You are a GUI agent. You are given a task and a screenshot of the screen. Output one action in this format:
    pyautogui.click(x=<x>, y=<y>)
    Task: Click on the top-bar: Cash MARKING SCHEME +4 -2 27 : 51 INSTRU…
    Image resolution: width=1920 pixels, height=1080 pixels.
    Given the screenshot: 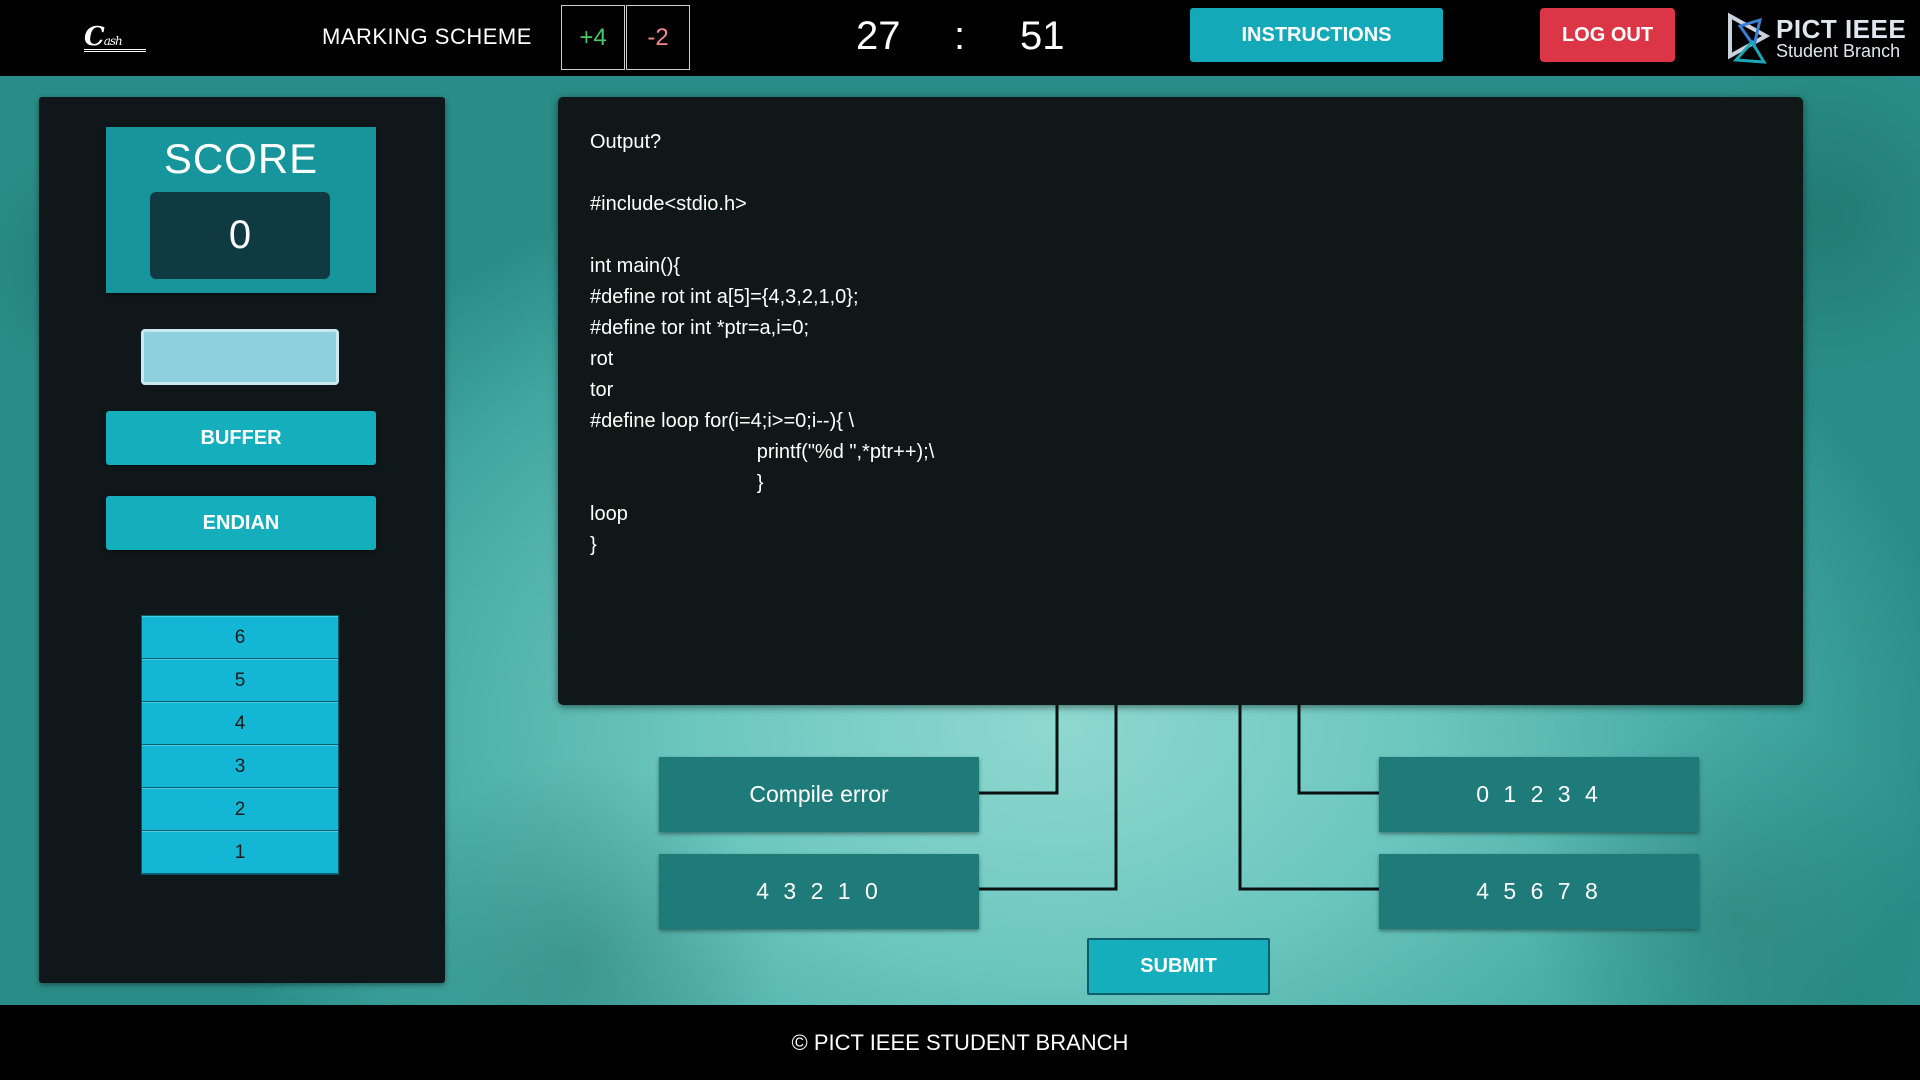 What is the action you would take?
    pyautogui.click(x=960, y=38)
    